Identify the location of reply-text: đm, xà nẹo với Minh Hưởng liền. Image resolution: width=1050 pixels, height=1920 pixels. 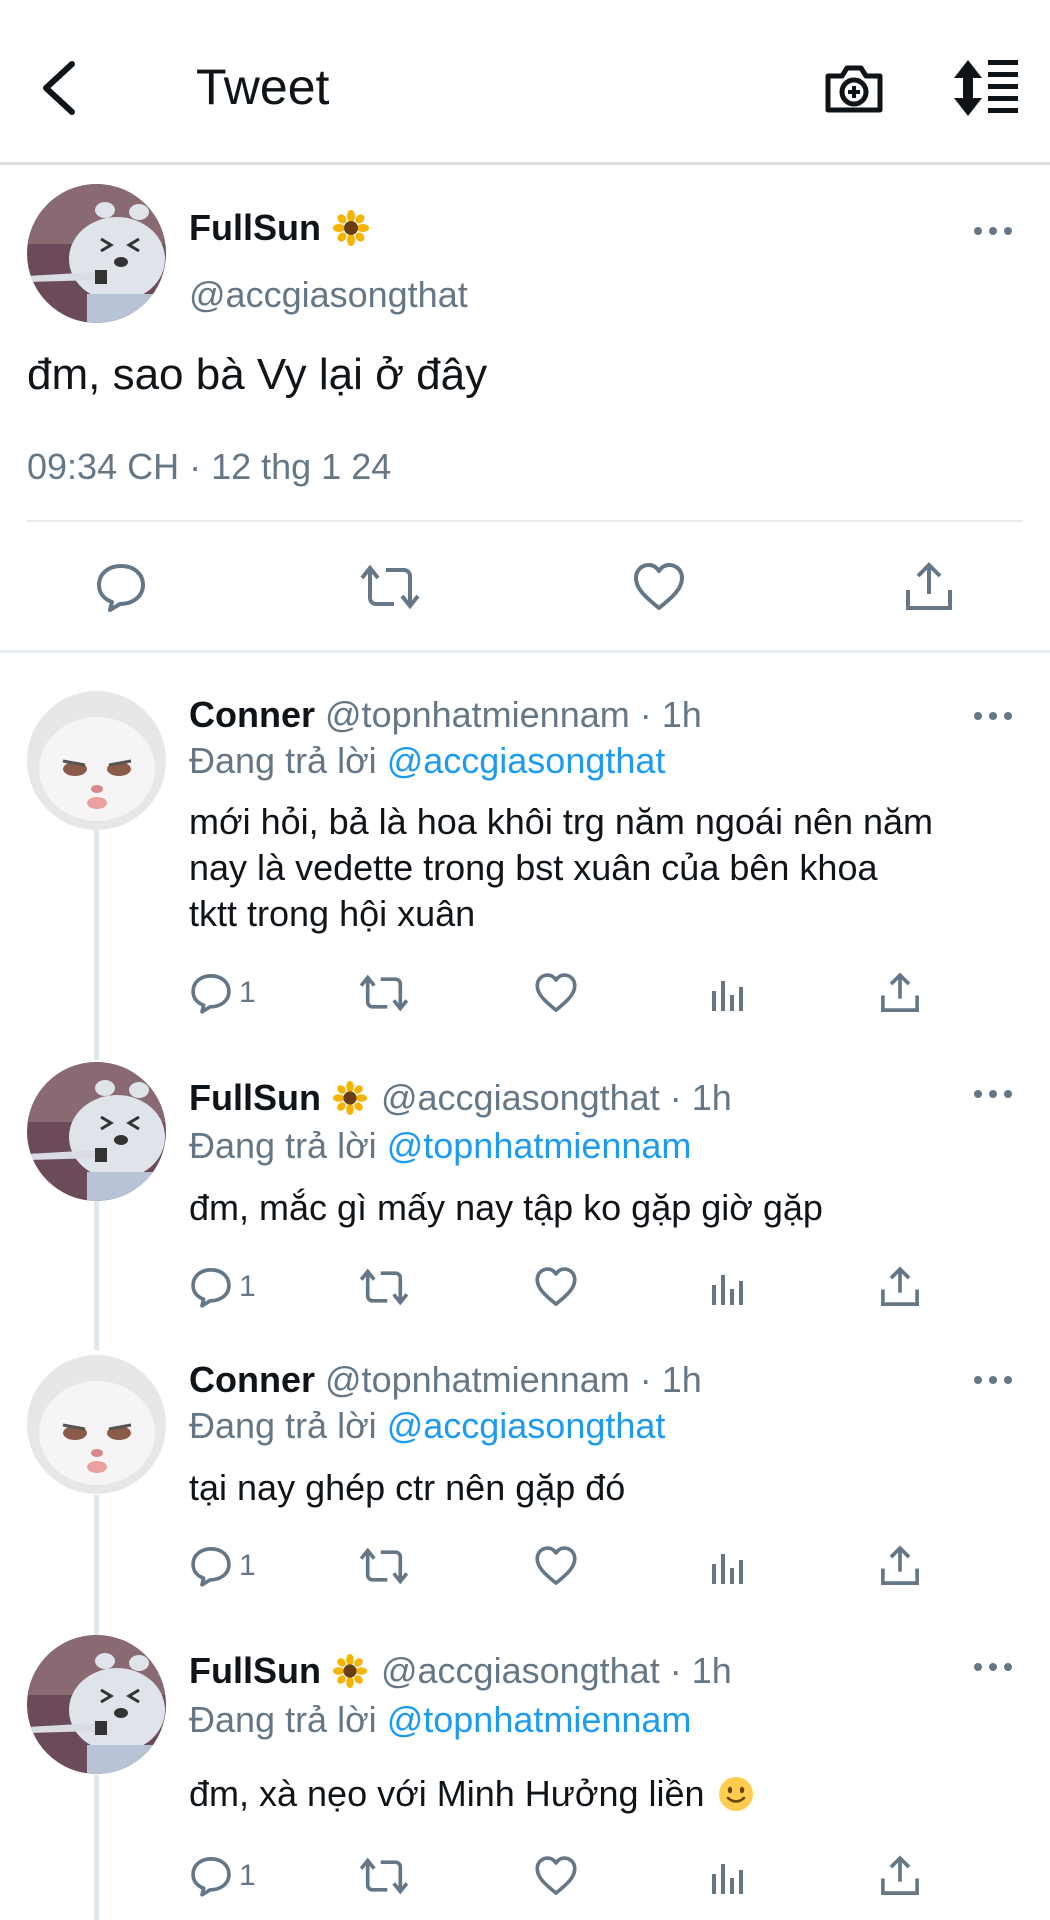
(447, 1793).